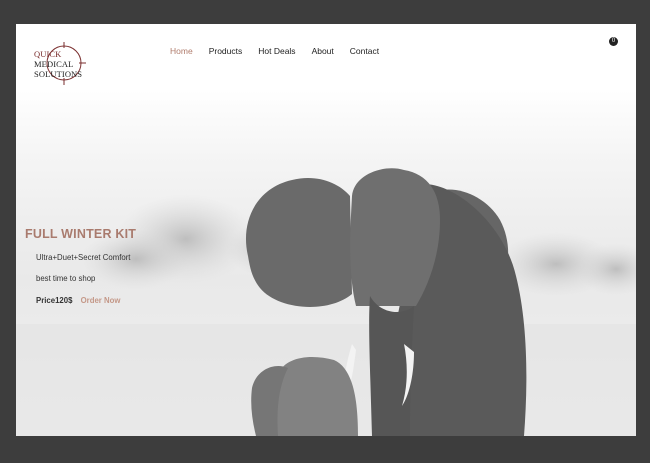 The height and width of the screenshot is (463, 650). Describe the element at coordinates (58, 74) in the screenshot. I see `logo-text-line: SOLUTIONS` at that location.